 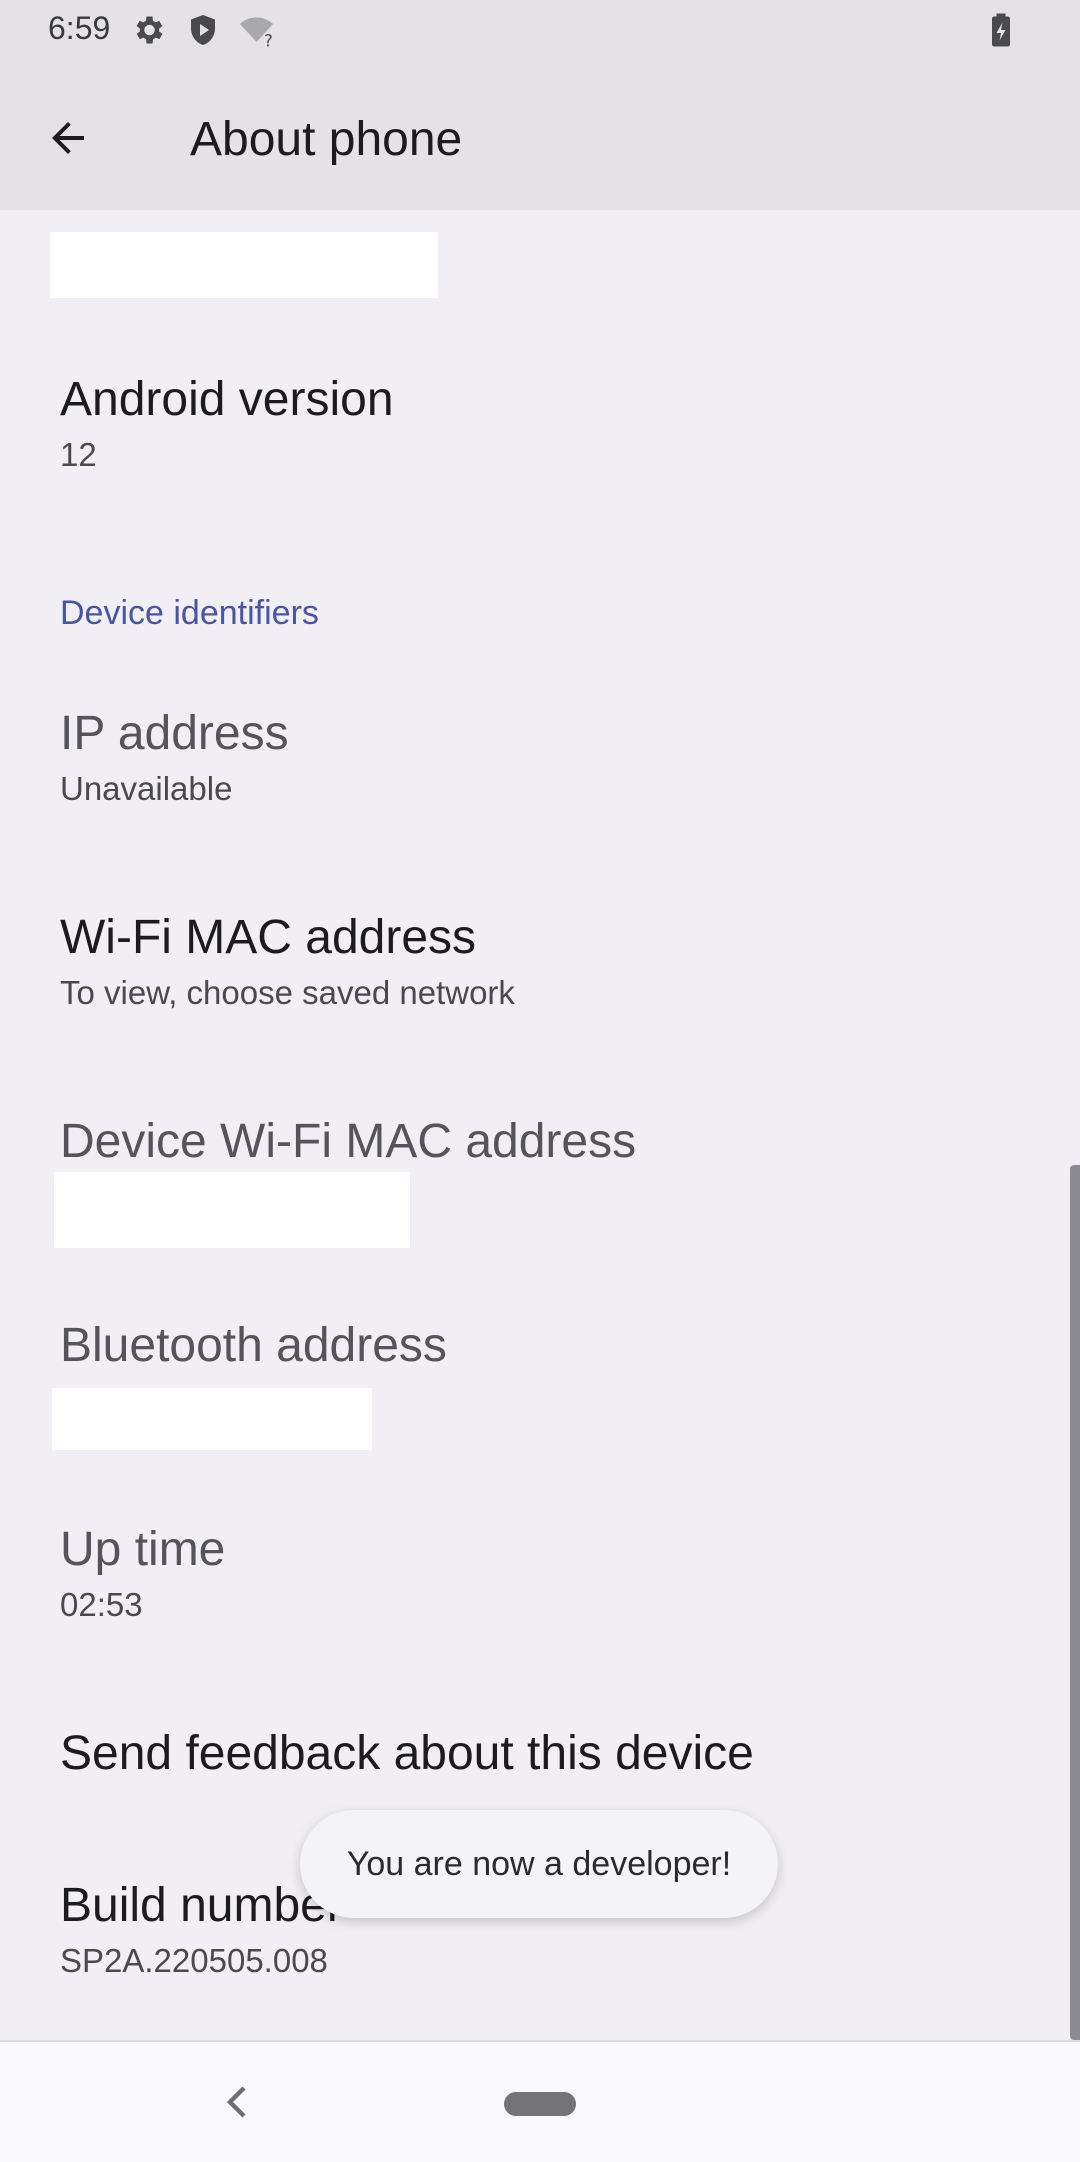 What do you see at coordinates (550, 1346) in the screenshot?
I see `list-item-bluetooth-address: Bluetooth address` at bounding box center [550, 1346].